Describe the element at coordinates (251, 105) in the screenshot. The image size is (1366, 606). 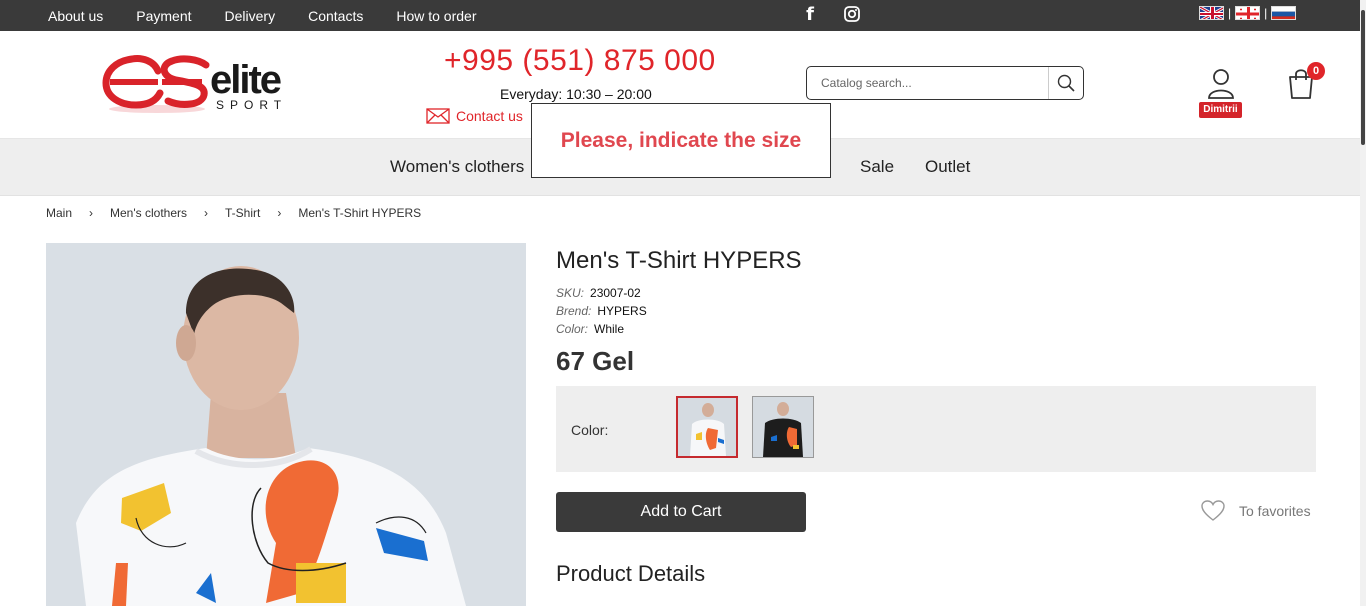
I see `logo-sub-text: SPORT` at that location.